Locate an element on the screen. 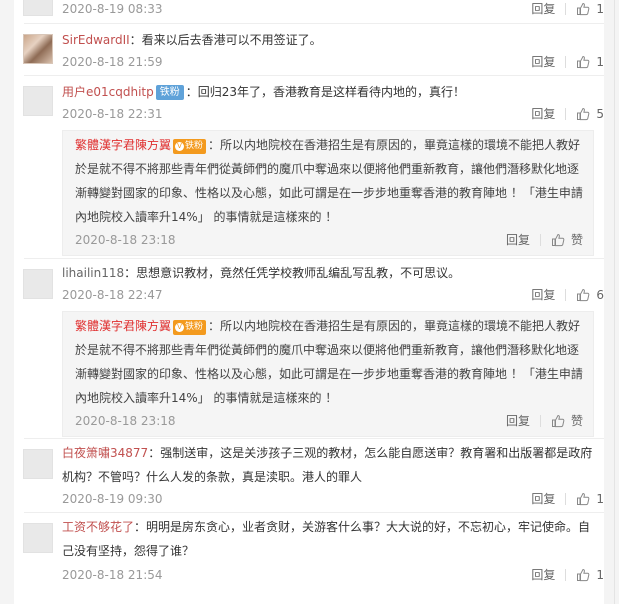 The width and height of the screenshot is (619, 604). comment-meta: 2020-8-18 21:59 回复 1 is located at coordinates (333, 62).